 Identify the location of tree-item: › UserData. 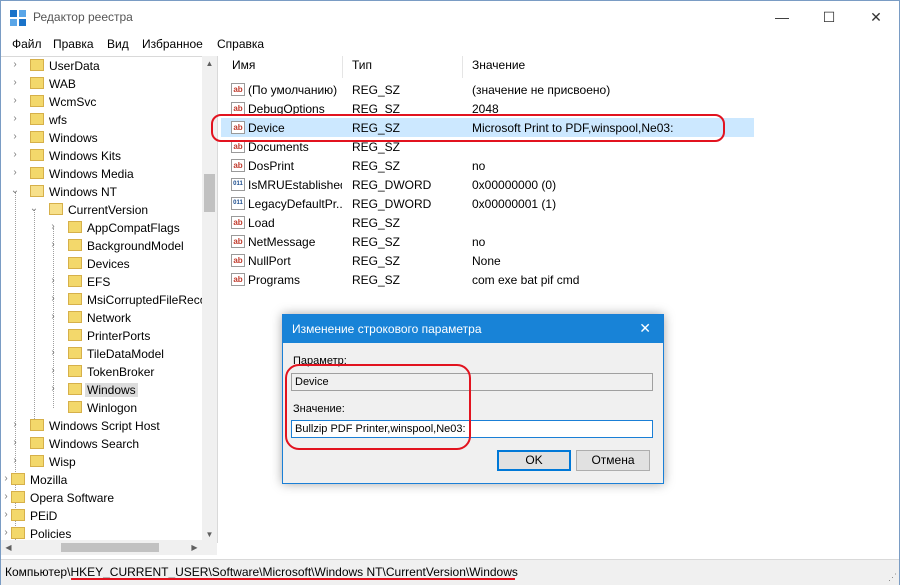
(101, 66).